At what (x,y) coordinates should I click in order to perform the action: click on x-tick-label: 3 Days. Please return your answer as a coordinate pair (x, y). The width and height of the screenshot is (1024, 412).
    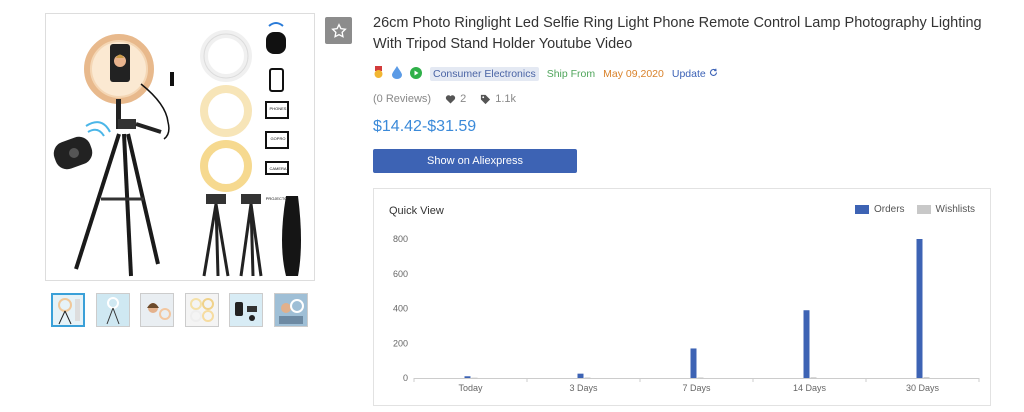
    Looking at the image, I should click on (583, 388).